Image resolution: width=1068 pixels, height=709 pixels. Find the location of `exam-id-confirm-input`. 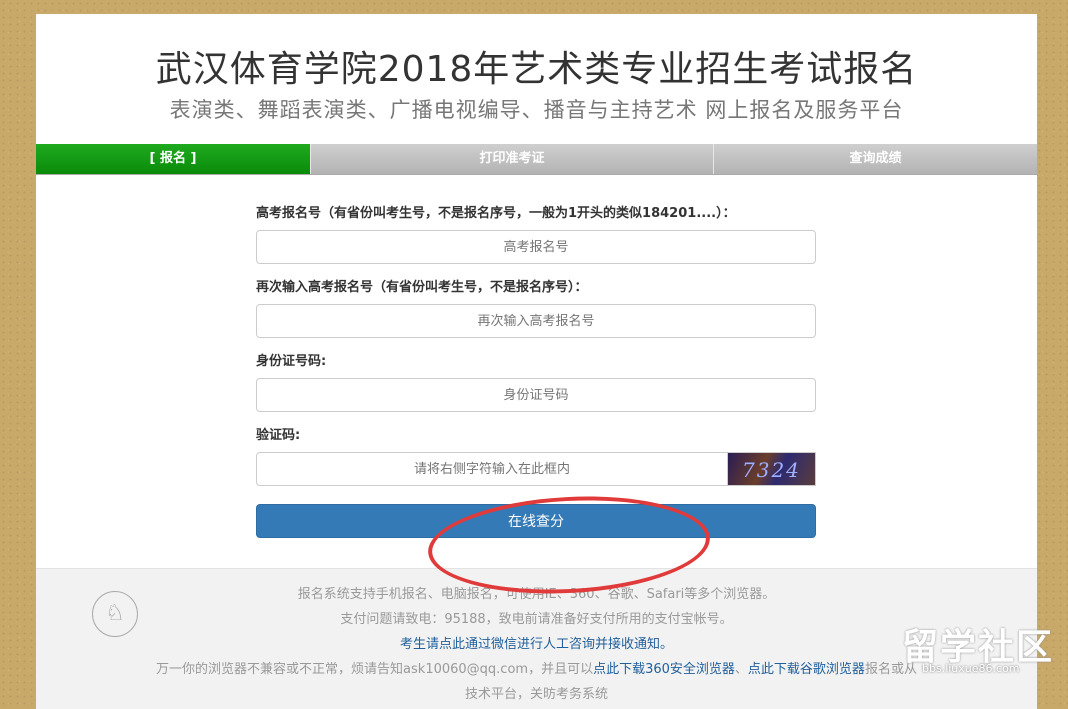

exam-id-confirm-input is located at coordinates (536, 321).